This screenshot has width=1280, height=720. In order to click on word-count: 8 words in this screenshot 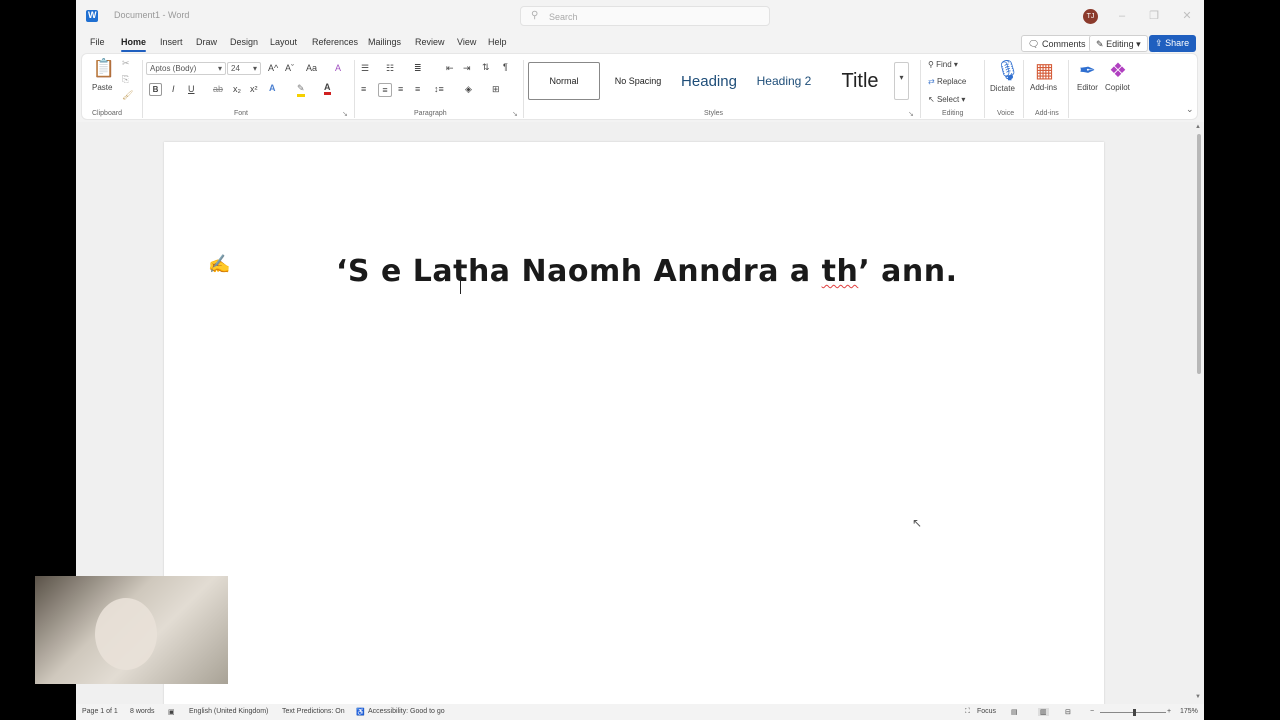, I will do `click(142, 711)`.